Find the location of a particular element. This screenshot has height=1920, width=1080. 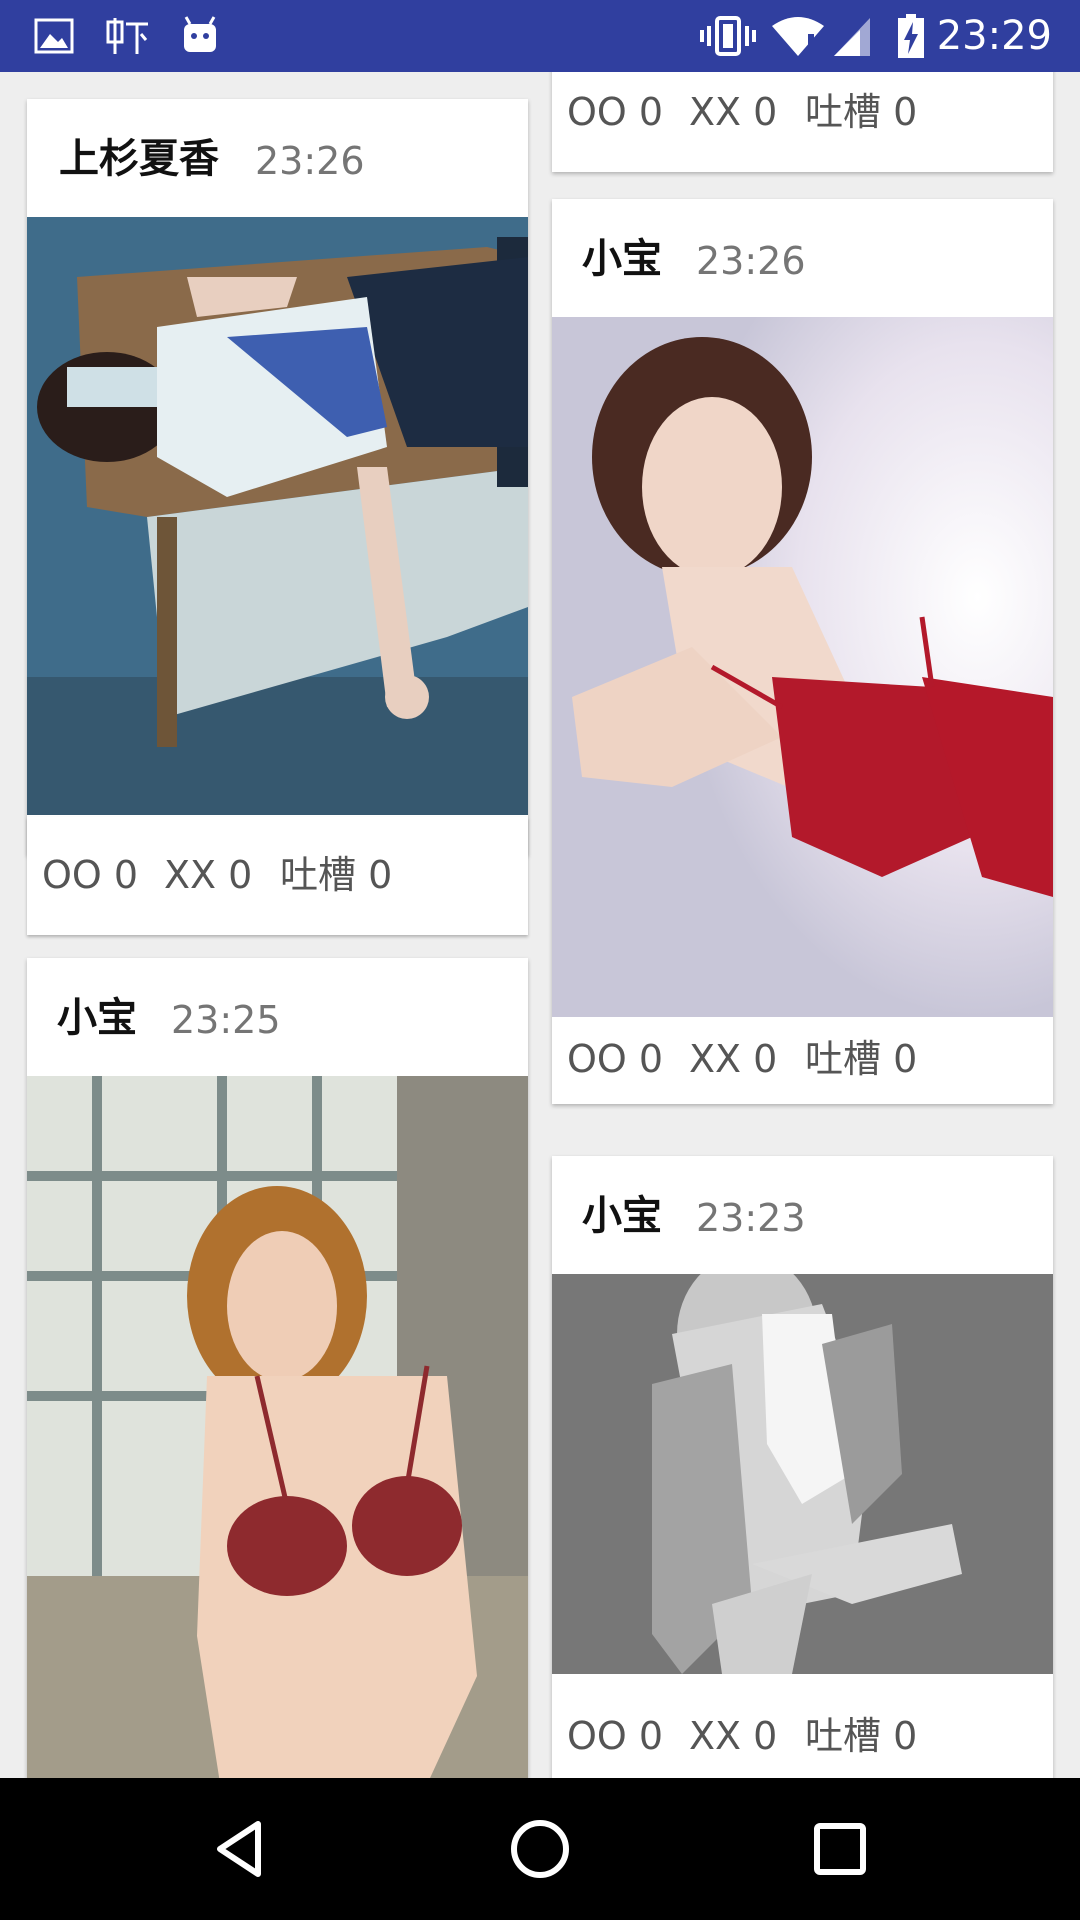

cell-signal-icon is located at coordinates (852, 37).